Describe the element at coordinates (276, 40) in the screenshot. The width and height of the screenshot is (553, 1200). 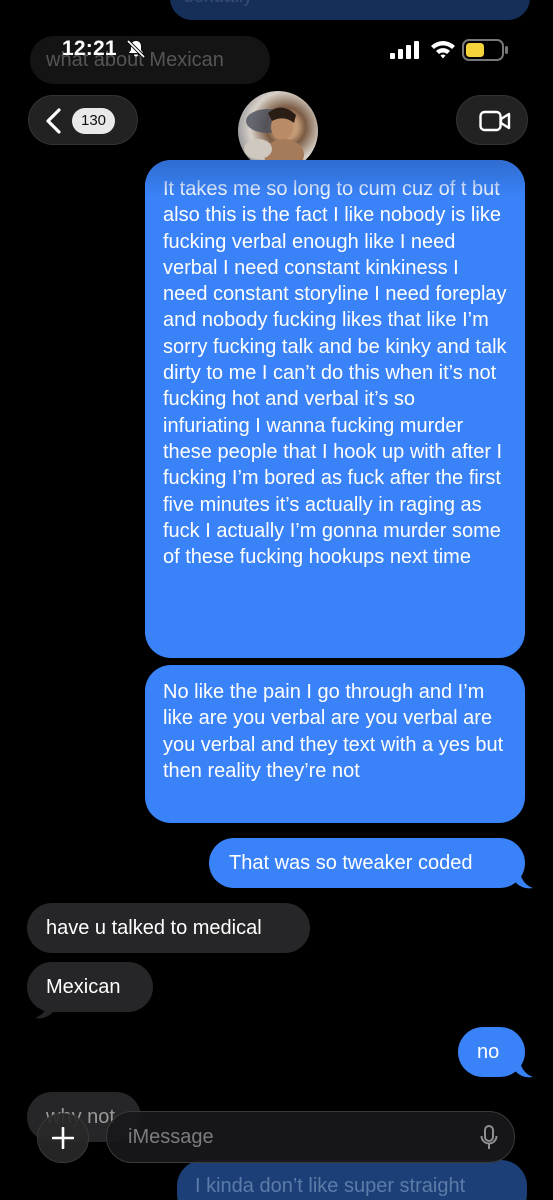
I see `status-bar: 12:21` at that location.